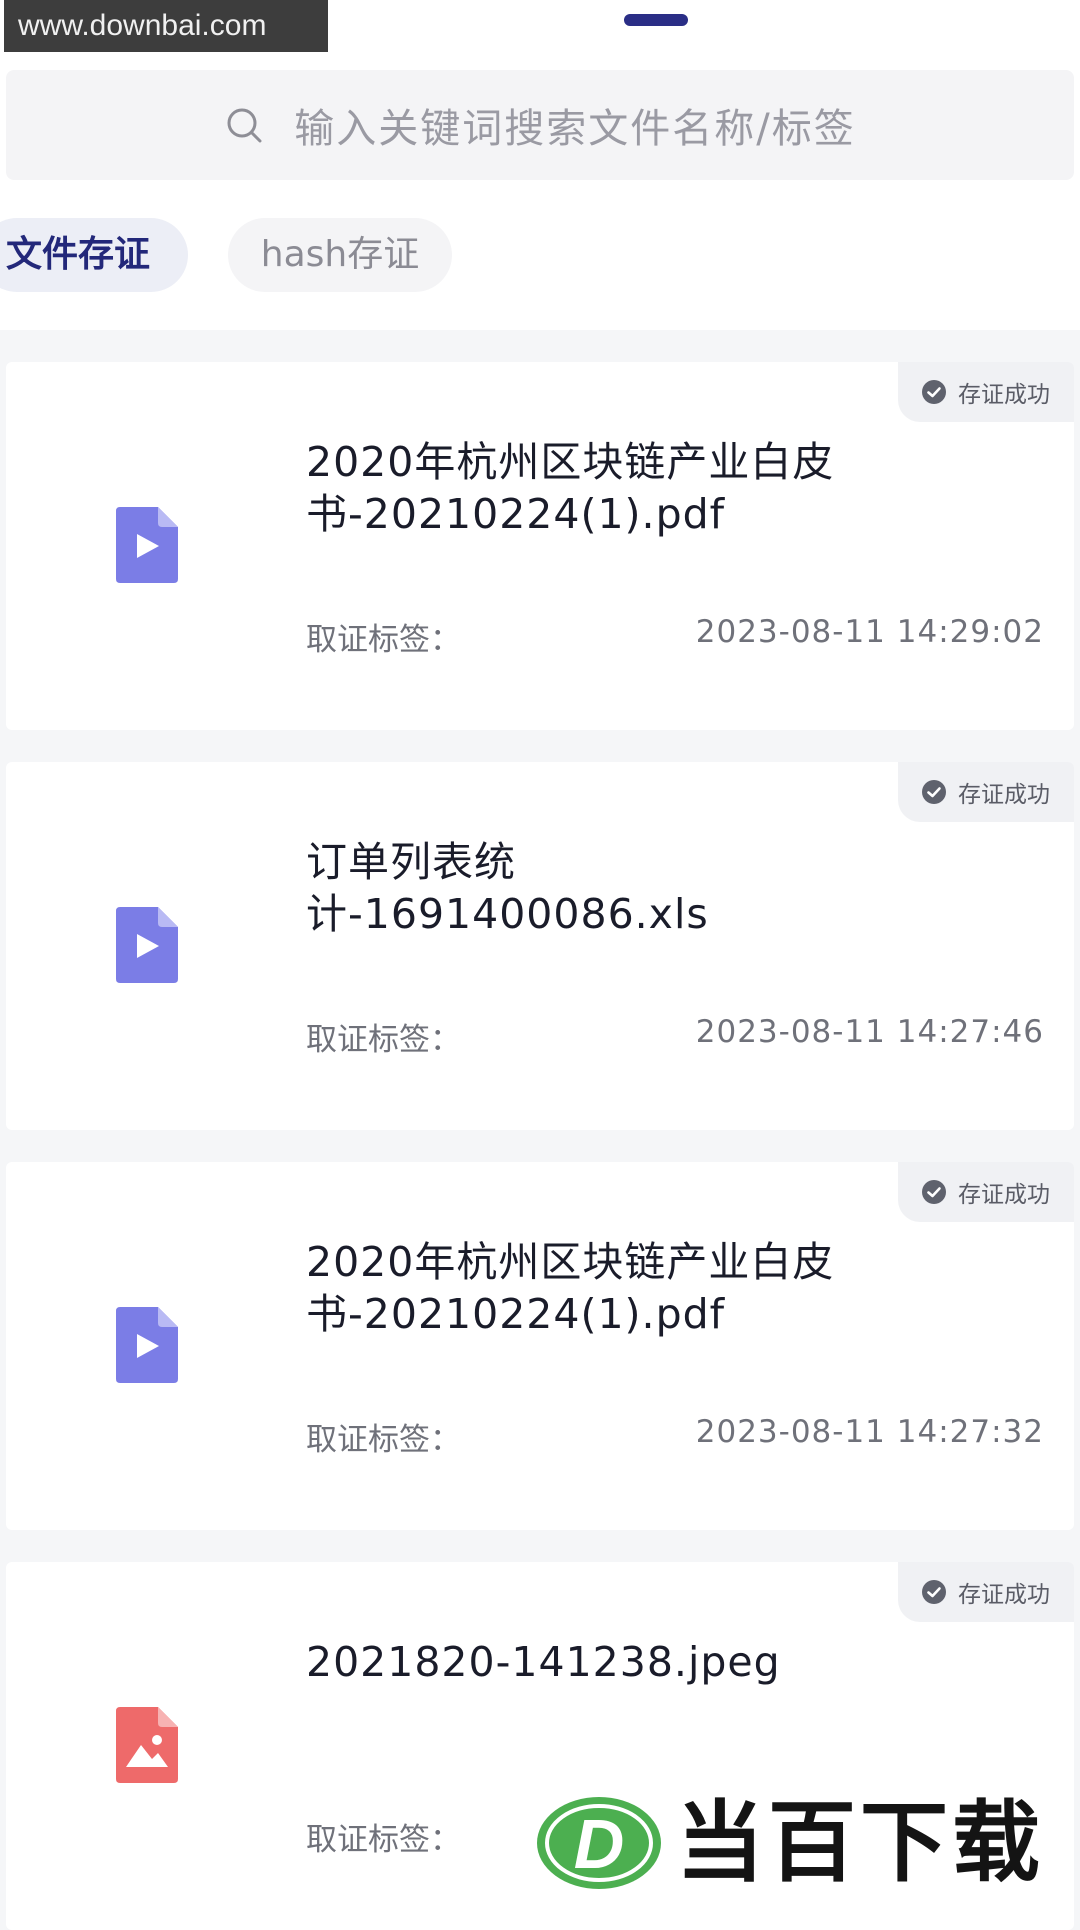  What do you see at coordinates (656, 20) in the screenshot?
I see `drag-handle` at bounding box center [656, 20].